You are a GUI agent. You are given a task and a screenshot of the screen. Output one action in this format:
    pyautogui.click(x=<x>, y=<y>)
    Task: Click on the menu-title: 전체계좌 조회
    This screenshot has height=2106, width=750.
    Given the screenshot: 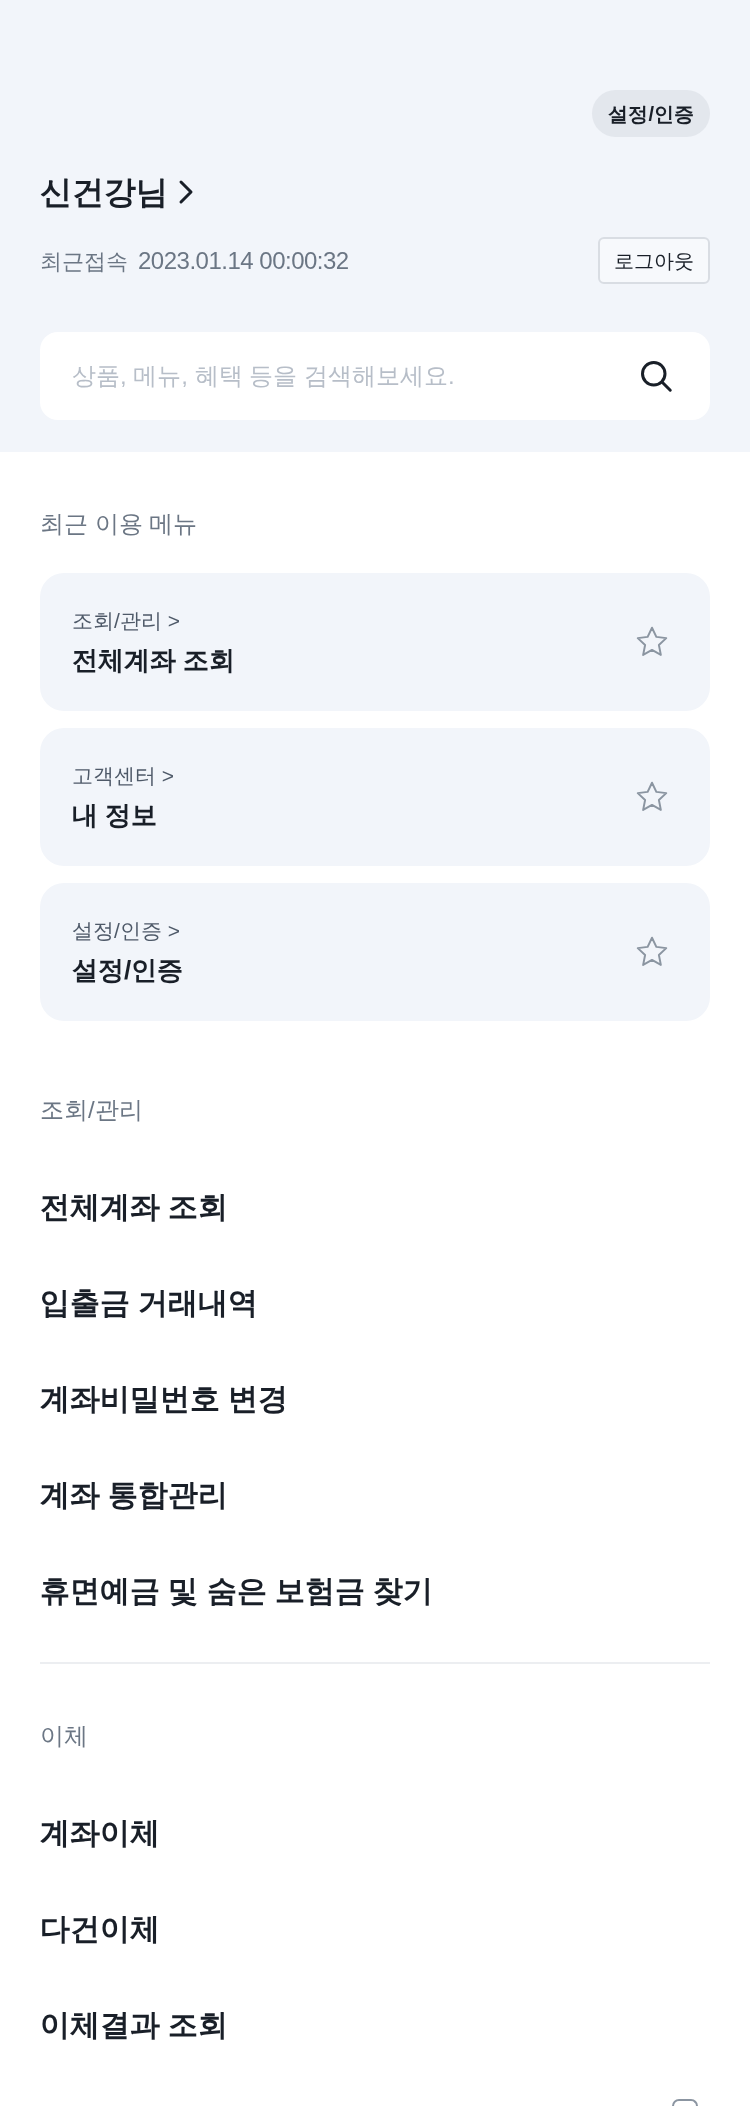 What is the action you would take?
    pyautogui.click(x=154, y=660)
    